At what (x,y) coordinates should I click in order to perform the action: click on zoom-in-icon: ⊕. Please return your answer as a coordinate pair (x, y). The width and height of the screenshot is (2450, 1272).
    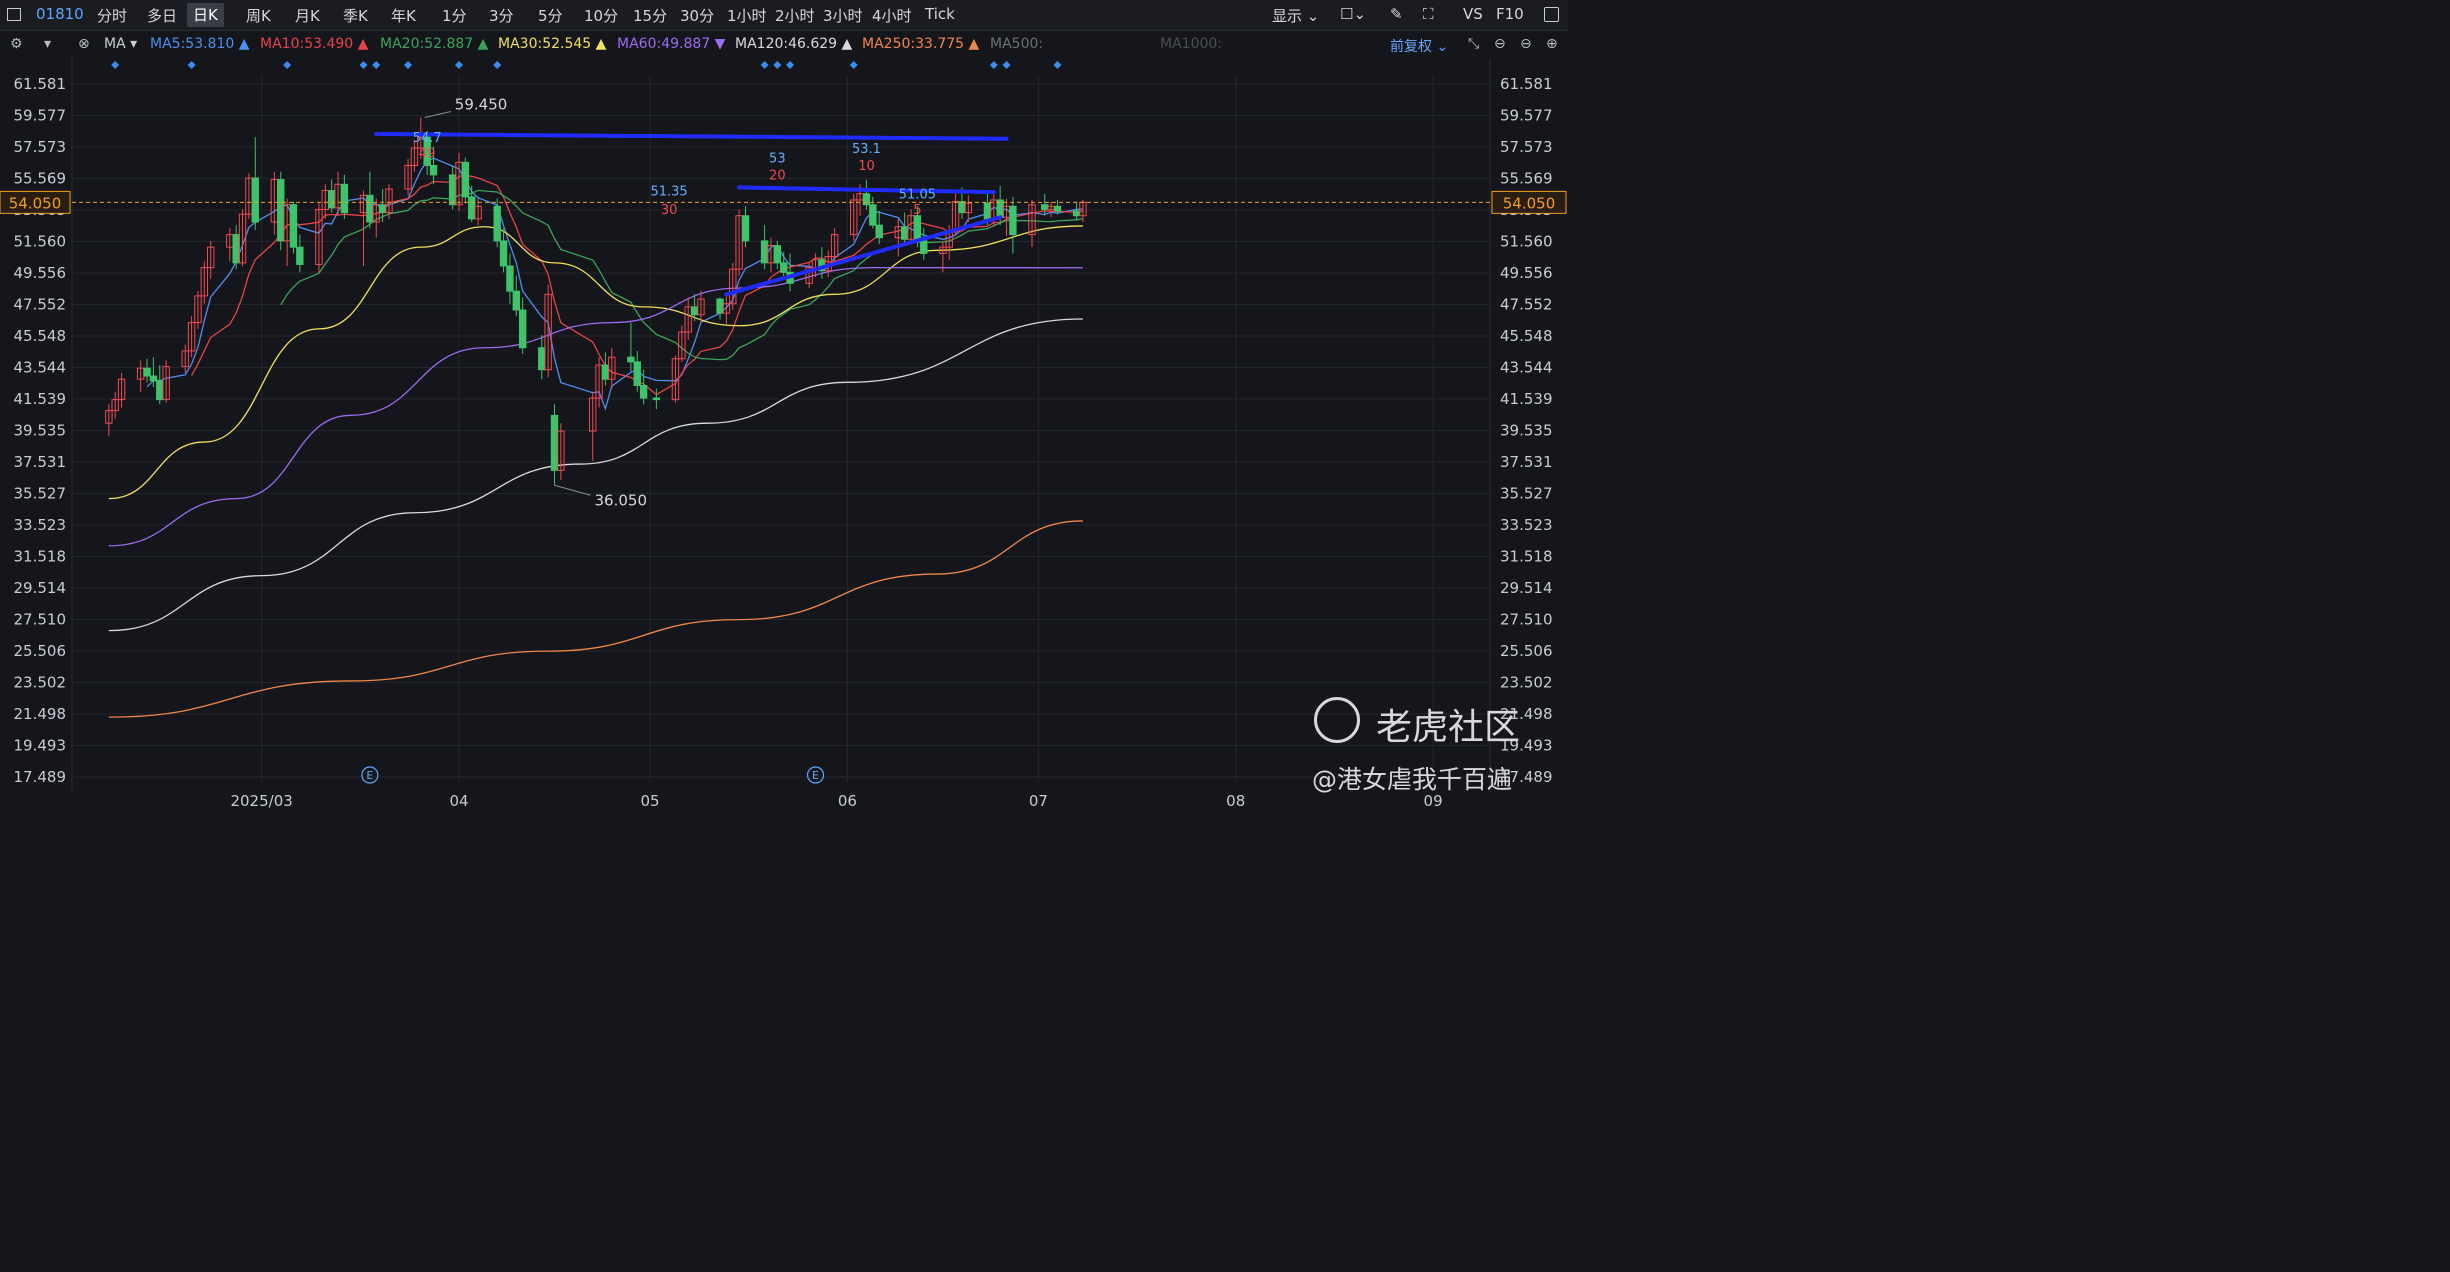
    Looking at the image, I should click on (1552, 44).